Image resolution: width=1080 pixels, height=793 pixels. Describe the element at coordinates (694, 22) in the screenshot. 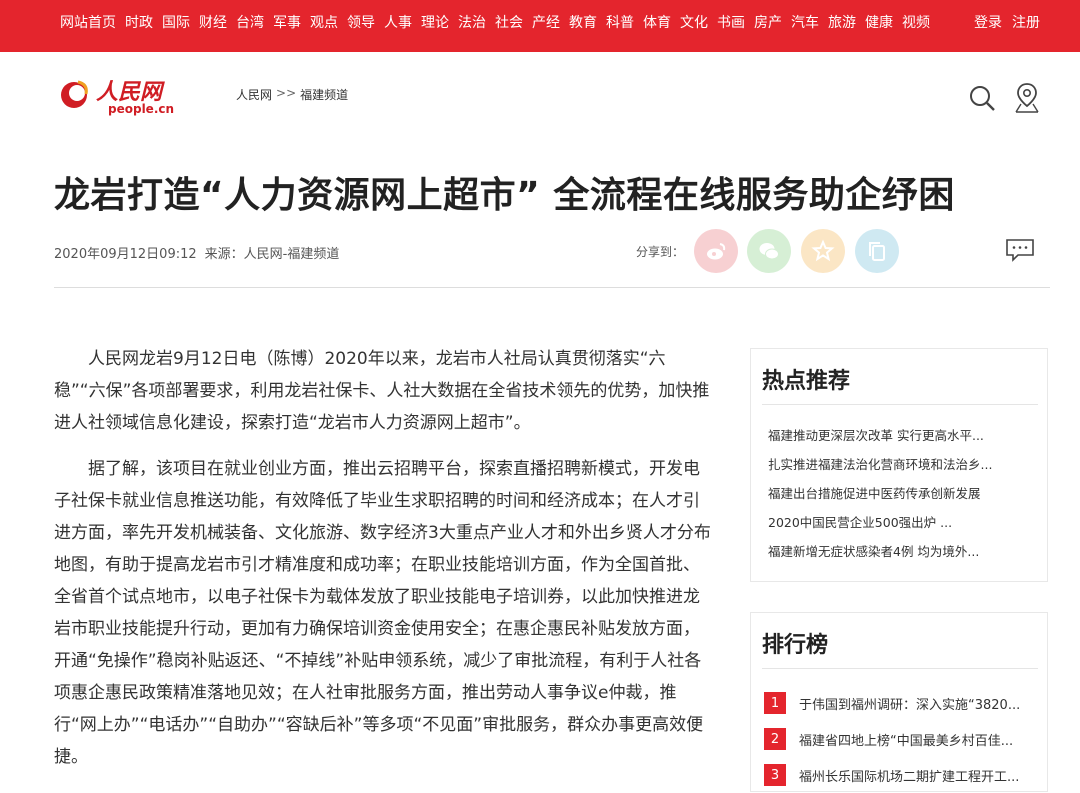

I see `nav-culture: 文化` at that location.